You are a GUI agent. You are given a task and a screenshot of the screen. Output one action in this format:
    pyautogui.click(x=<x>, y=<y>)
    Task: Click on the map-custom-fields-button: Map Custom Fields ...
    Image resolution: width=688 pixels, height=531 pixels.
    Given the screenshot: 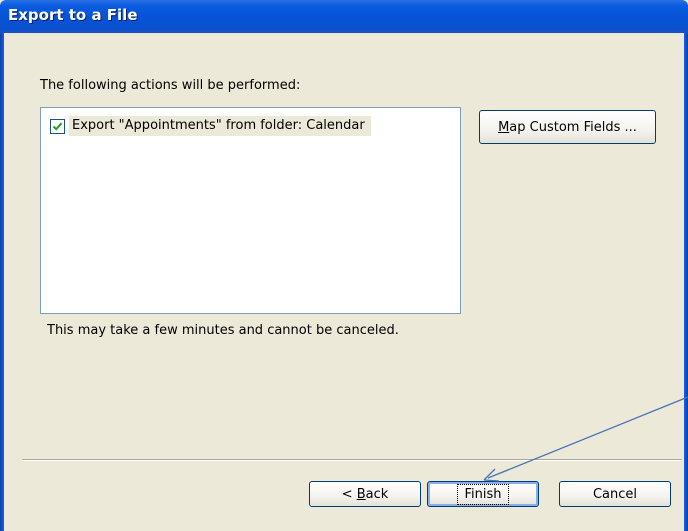 What is the action you would take?
    pyautogui.click(x=567, y=127)
    